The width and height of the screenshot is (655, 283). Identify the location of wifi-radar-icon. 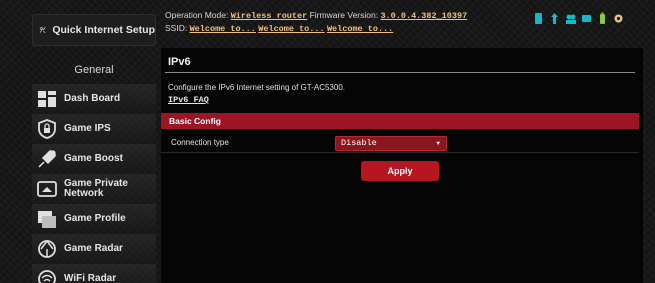
(47, 276).